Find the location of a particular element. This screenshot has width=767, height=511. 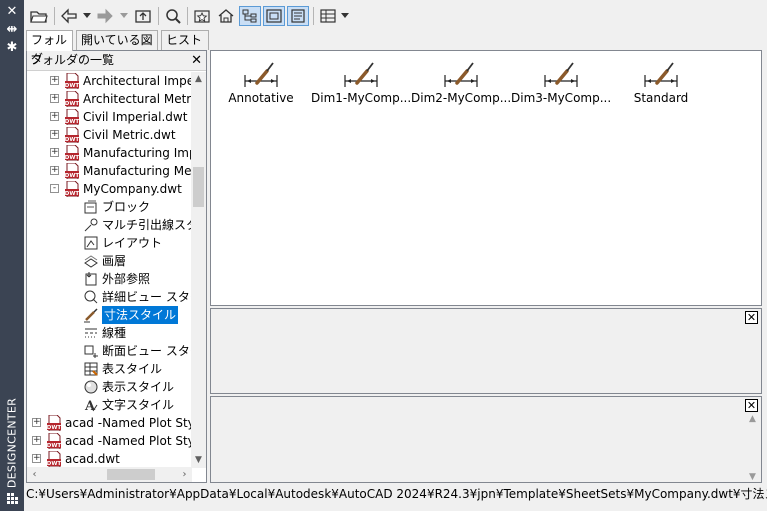

tree-item-label: 文字スタイル is located at coordinates (138, 405).